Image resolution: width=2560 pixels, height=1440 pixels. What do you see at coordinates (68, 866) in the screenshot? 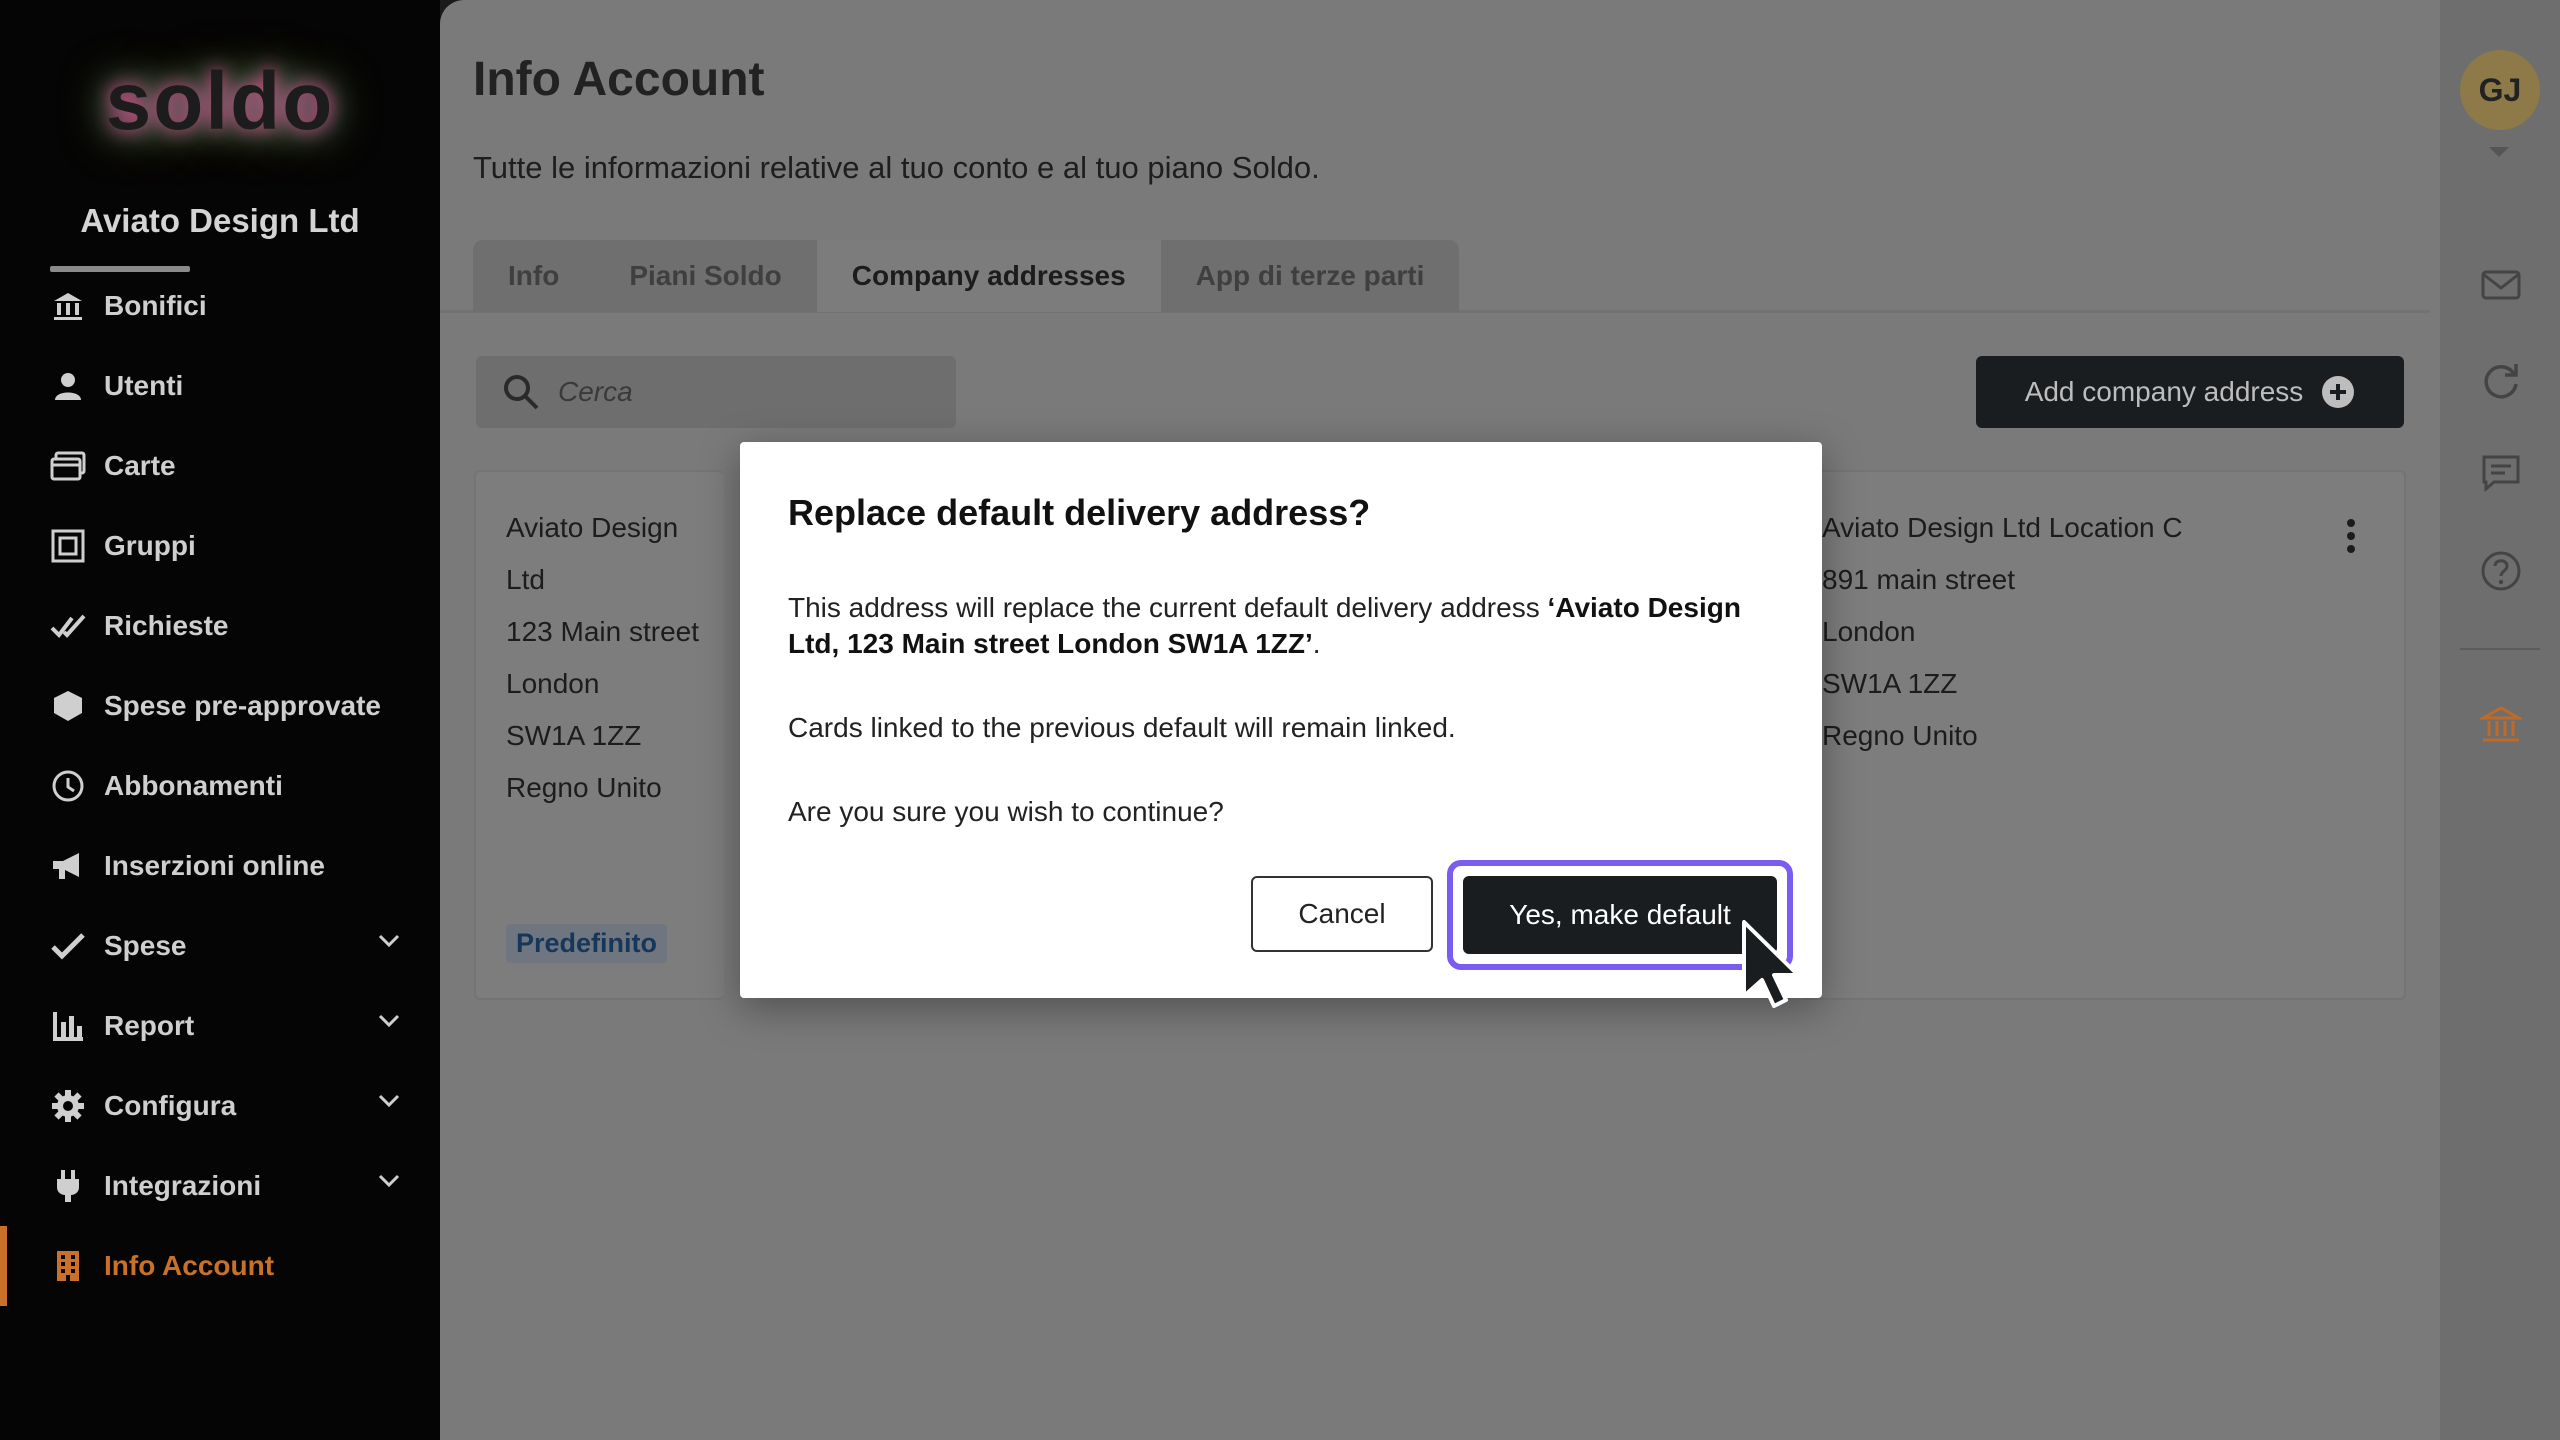
I see `megaphone-icon` at bounding box center [68, 866].